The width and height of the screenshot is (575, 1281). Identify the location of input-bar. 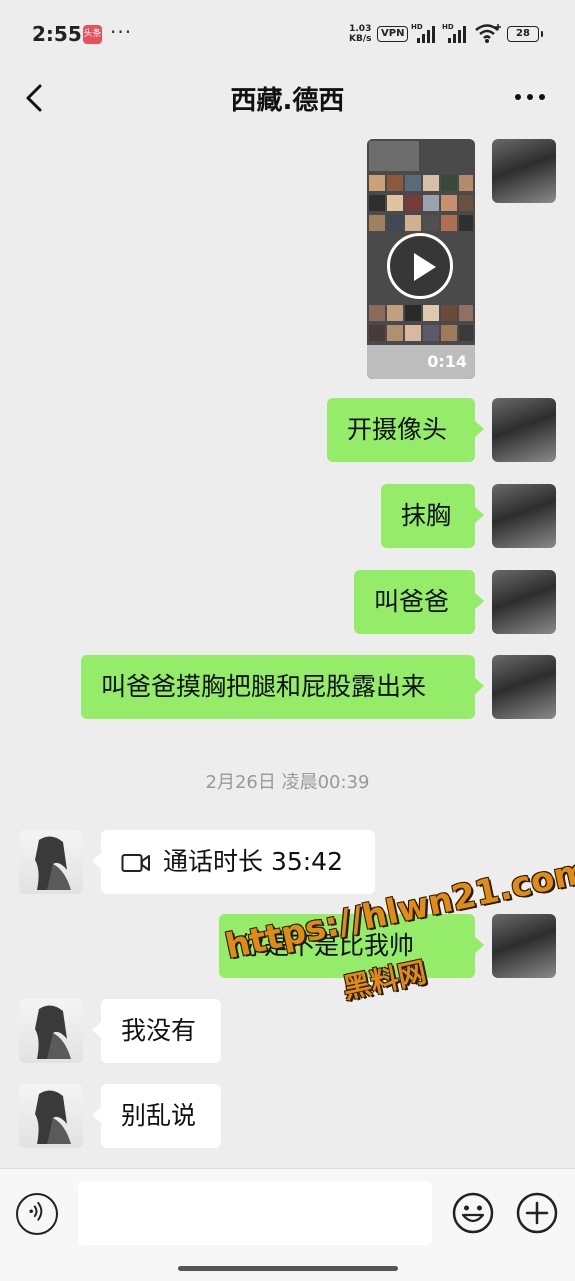
(287, 1224).